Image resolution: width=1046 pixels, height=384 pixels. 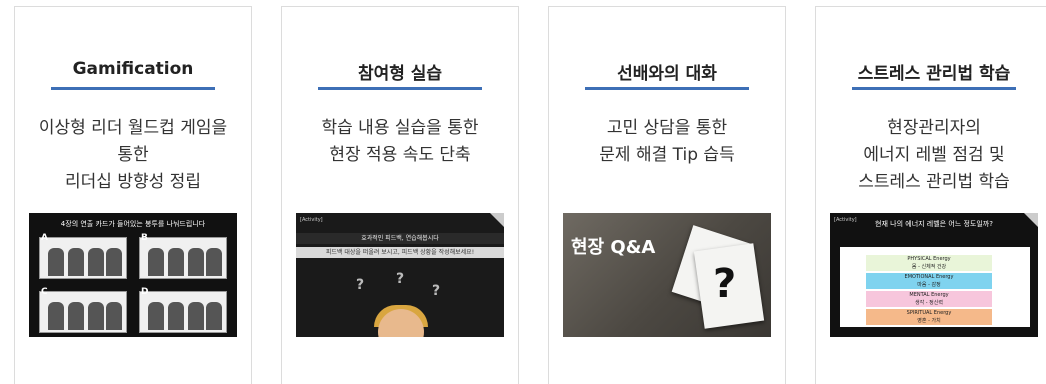 What do you see at coordinates (144, 238) in the screenshot?
I see `card-label-b: B` at bounding box center [144, 238].